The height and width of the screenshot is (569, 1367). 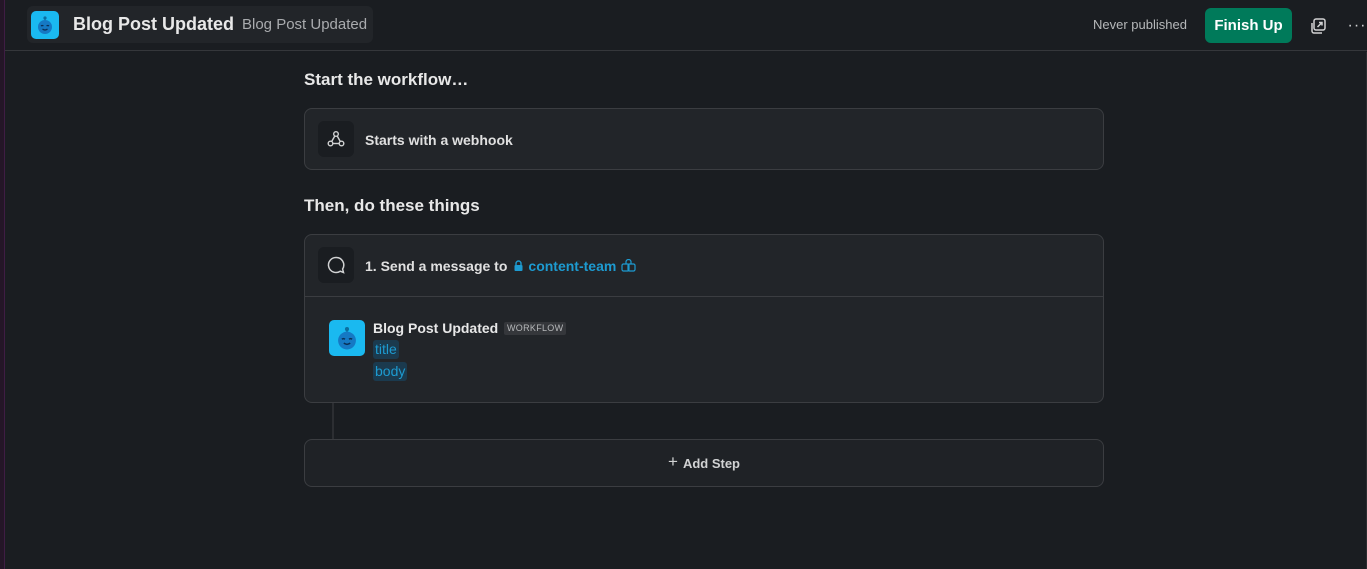 I want to click on workflow-subtitle: Blog Post Updated, so click(x=305, y=24).